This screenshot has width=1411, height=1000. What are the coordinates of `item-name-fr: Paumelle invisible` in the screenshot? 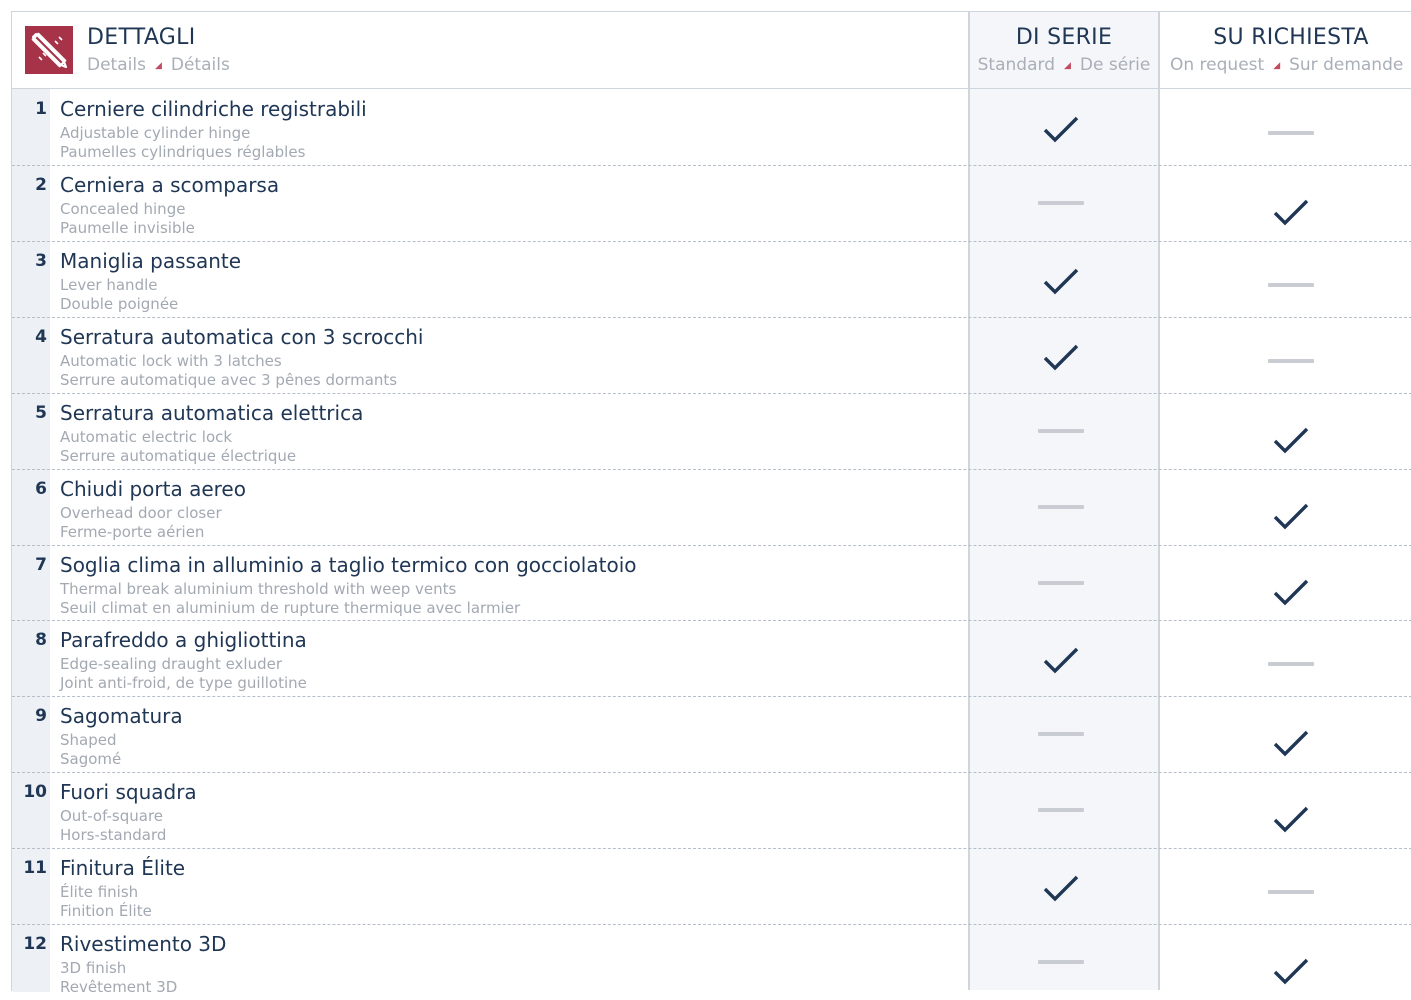 It's located at (127, 228).